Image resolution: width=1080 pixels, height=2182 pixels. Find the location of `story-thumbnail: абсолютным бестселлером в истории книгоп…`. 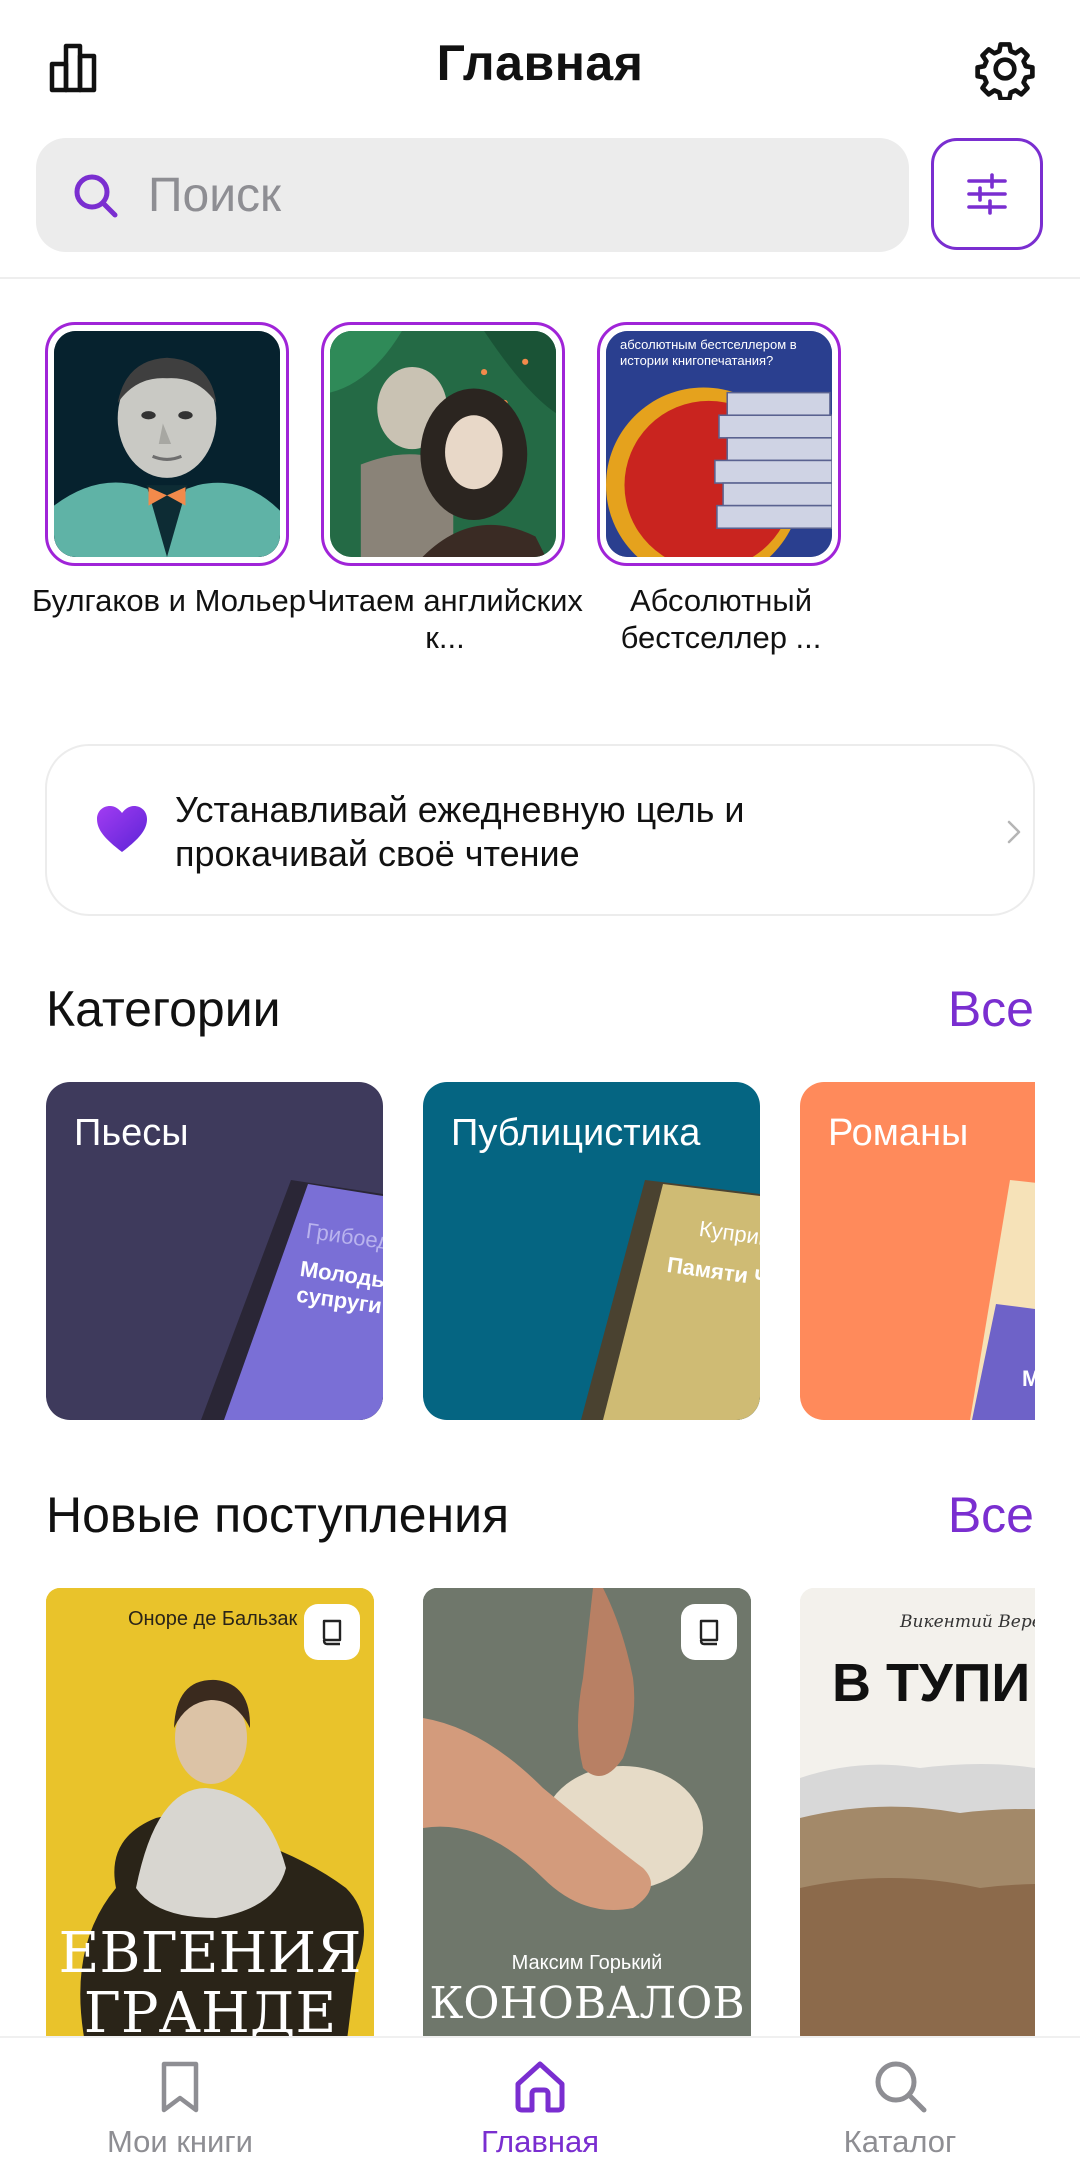

story-thumbnail: абсолютным бестселлером в истории книгоп… is located at coordinates (719, 444).